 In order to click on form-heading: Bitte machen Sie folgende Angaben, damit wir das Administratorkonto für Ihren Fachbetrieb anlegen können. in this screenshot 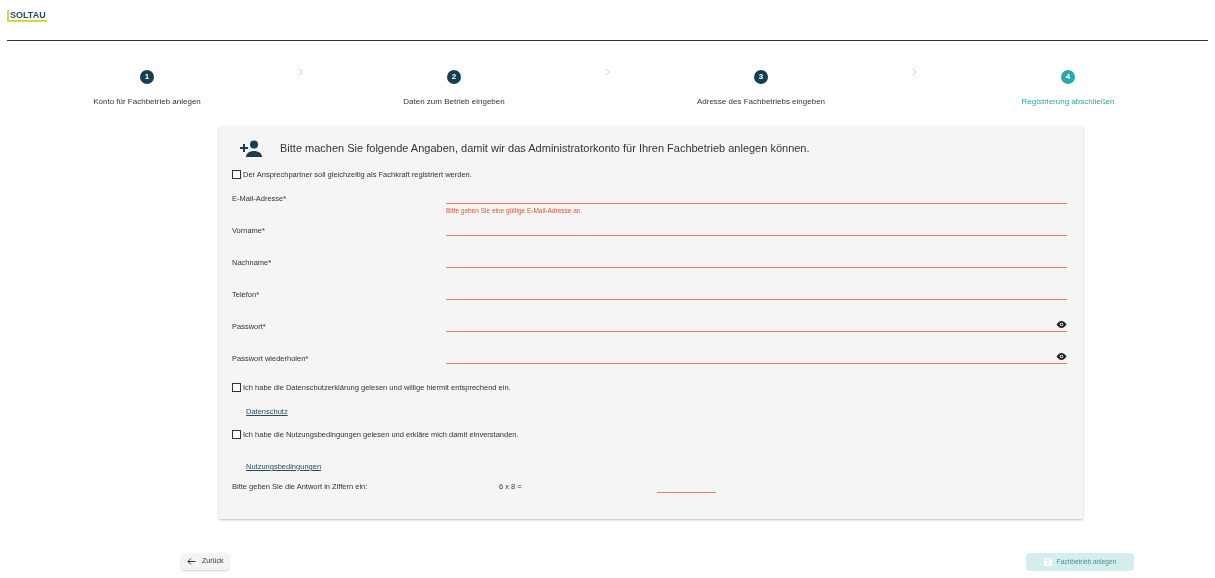, I will do `click(545, 149)`.